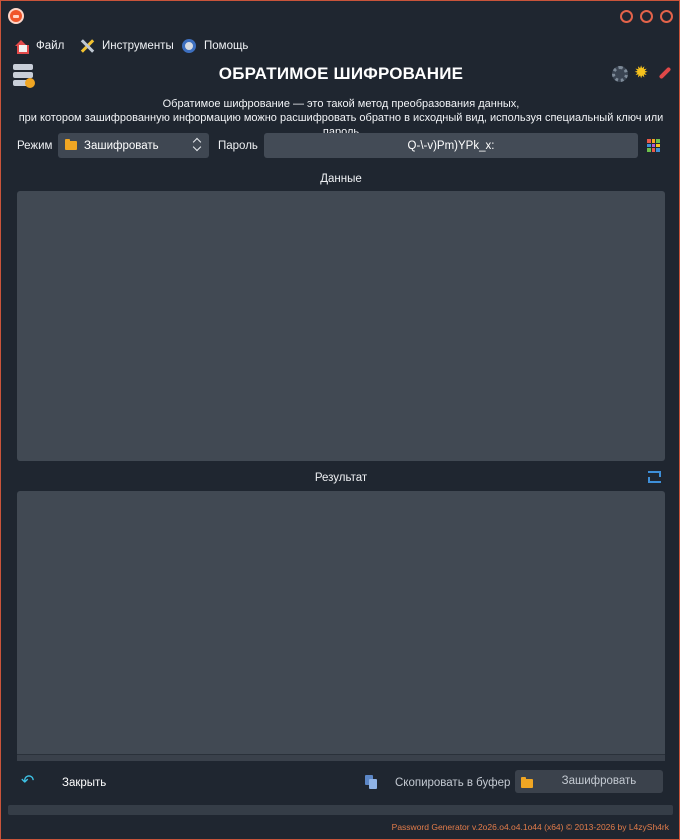 This screenshot has width=680, height=840. I want to click on menu-file: Файл, so click(39, 46).